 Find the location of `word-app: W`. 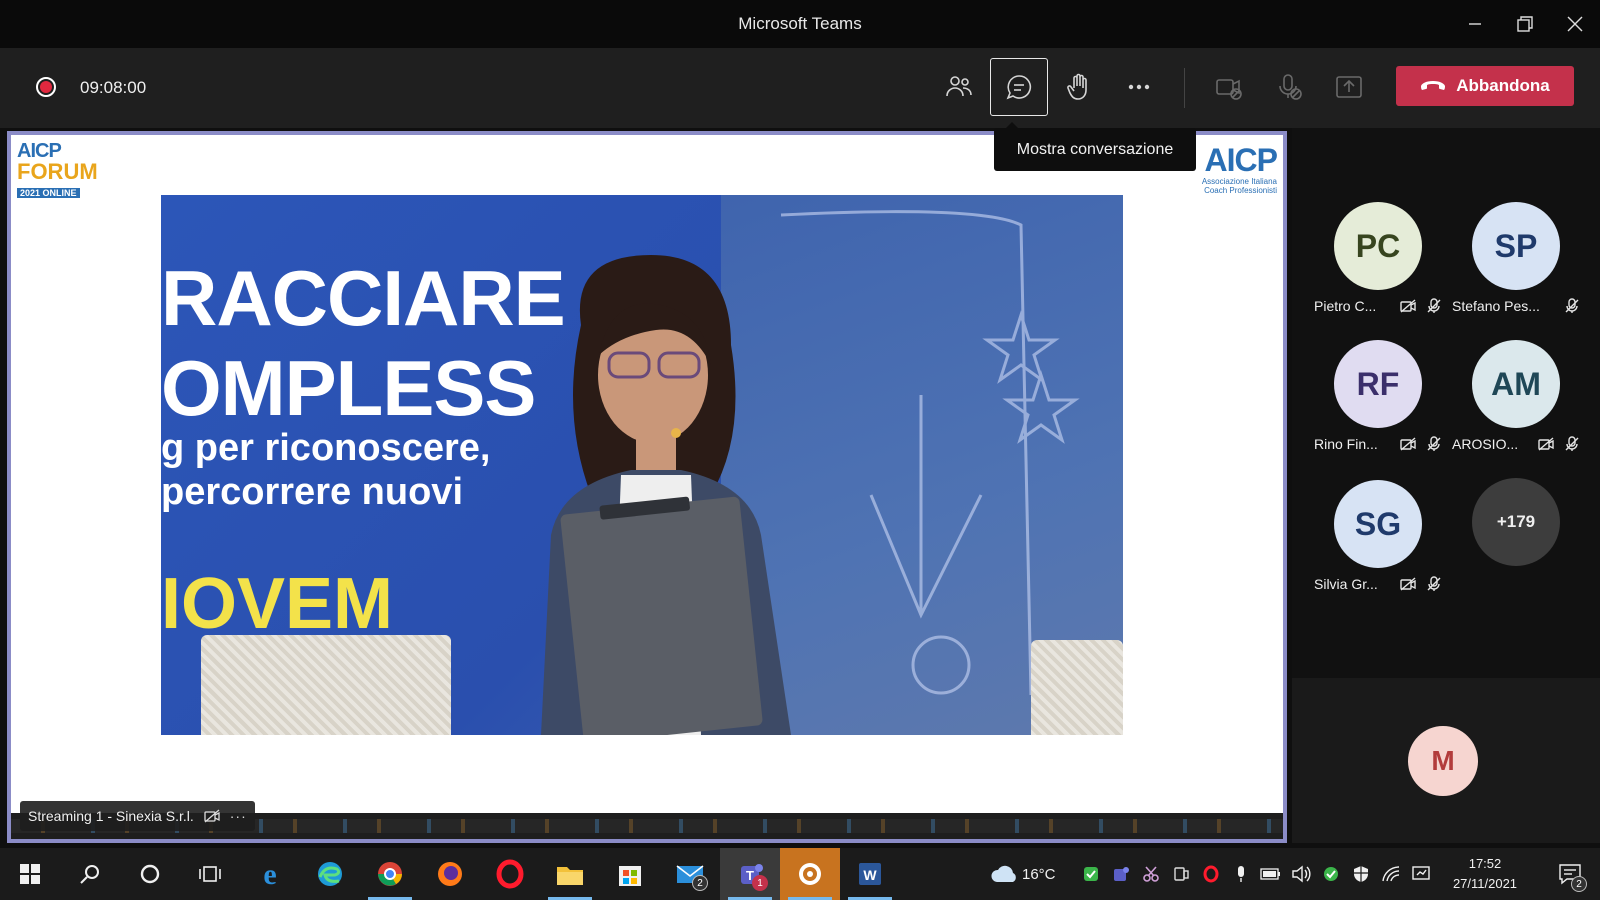

word-app: W is located at coordinates (870, 874).